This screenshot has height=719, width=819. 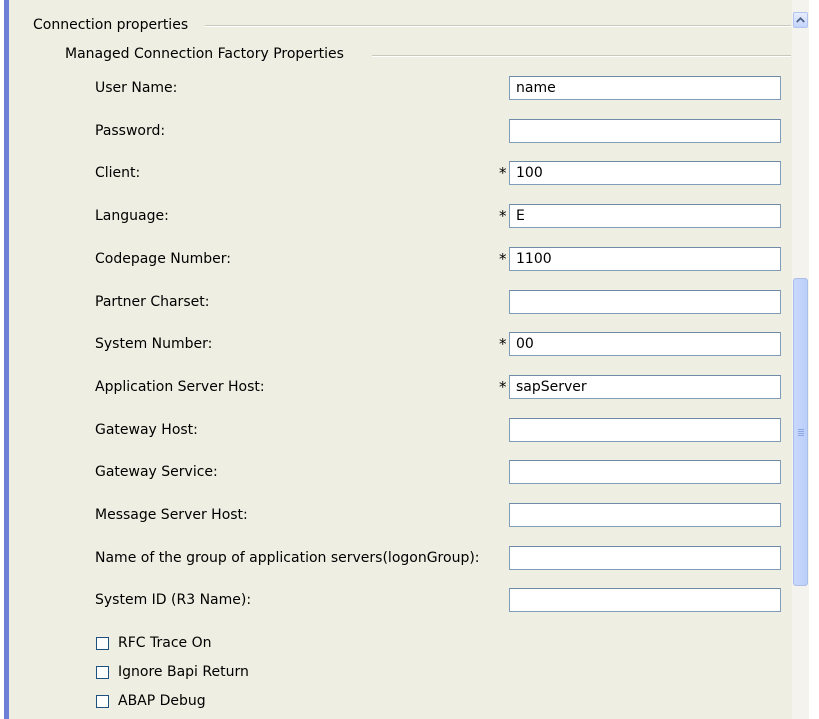 I want to click on window-right-edge, so click(x=814, y=359).